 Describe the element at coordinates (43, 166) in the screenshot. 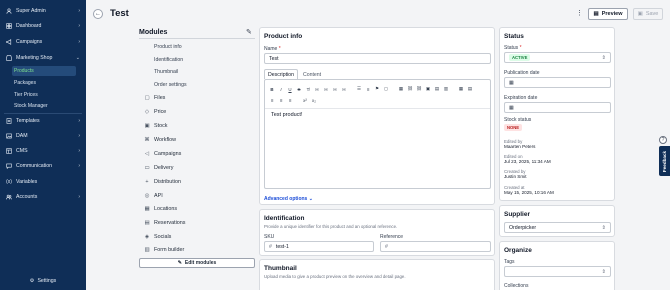

I see `sidebar-item-communication: Communication ›` at that location.